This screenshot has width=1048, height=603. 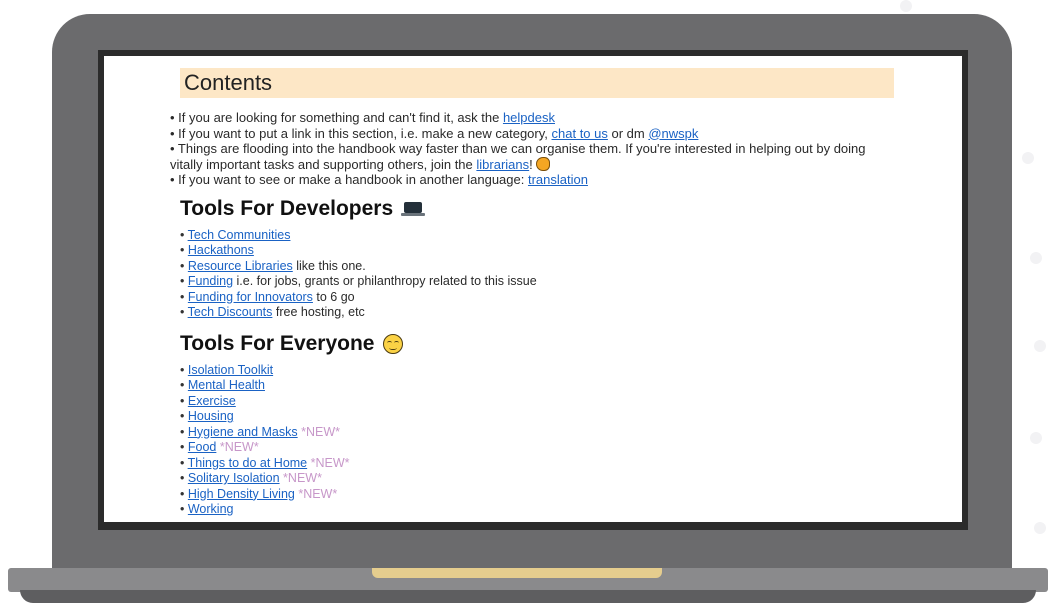 What do you see at coordinates (243, 432) in the screenshot?
I see `hygiene-and-masks-link: Hygiene and Masks` at bounding box center [243, 432].